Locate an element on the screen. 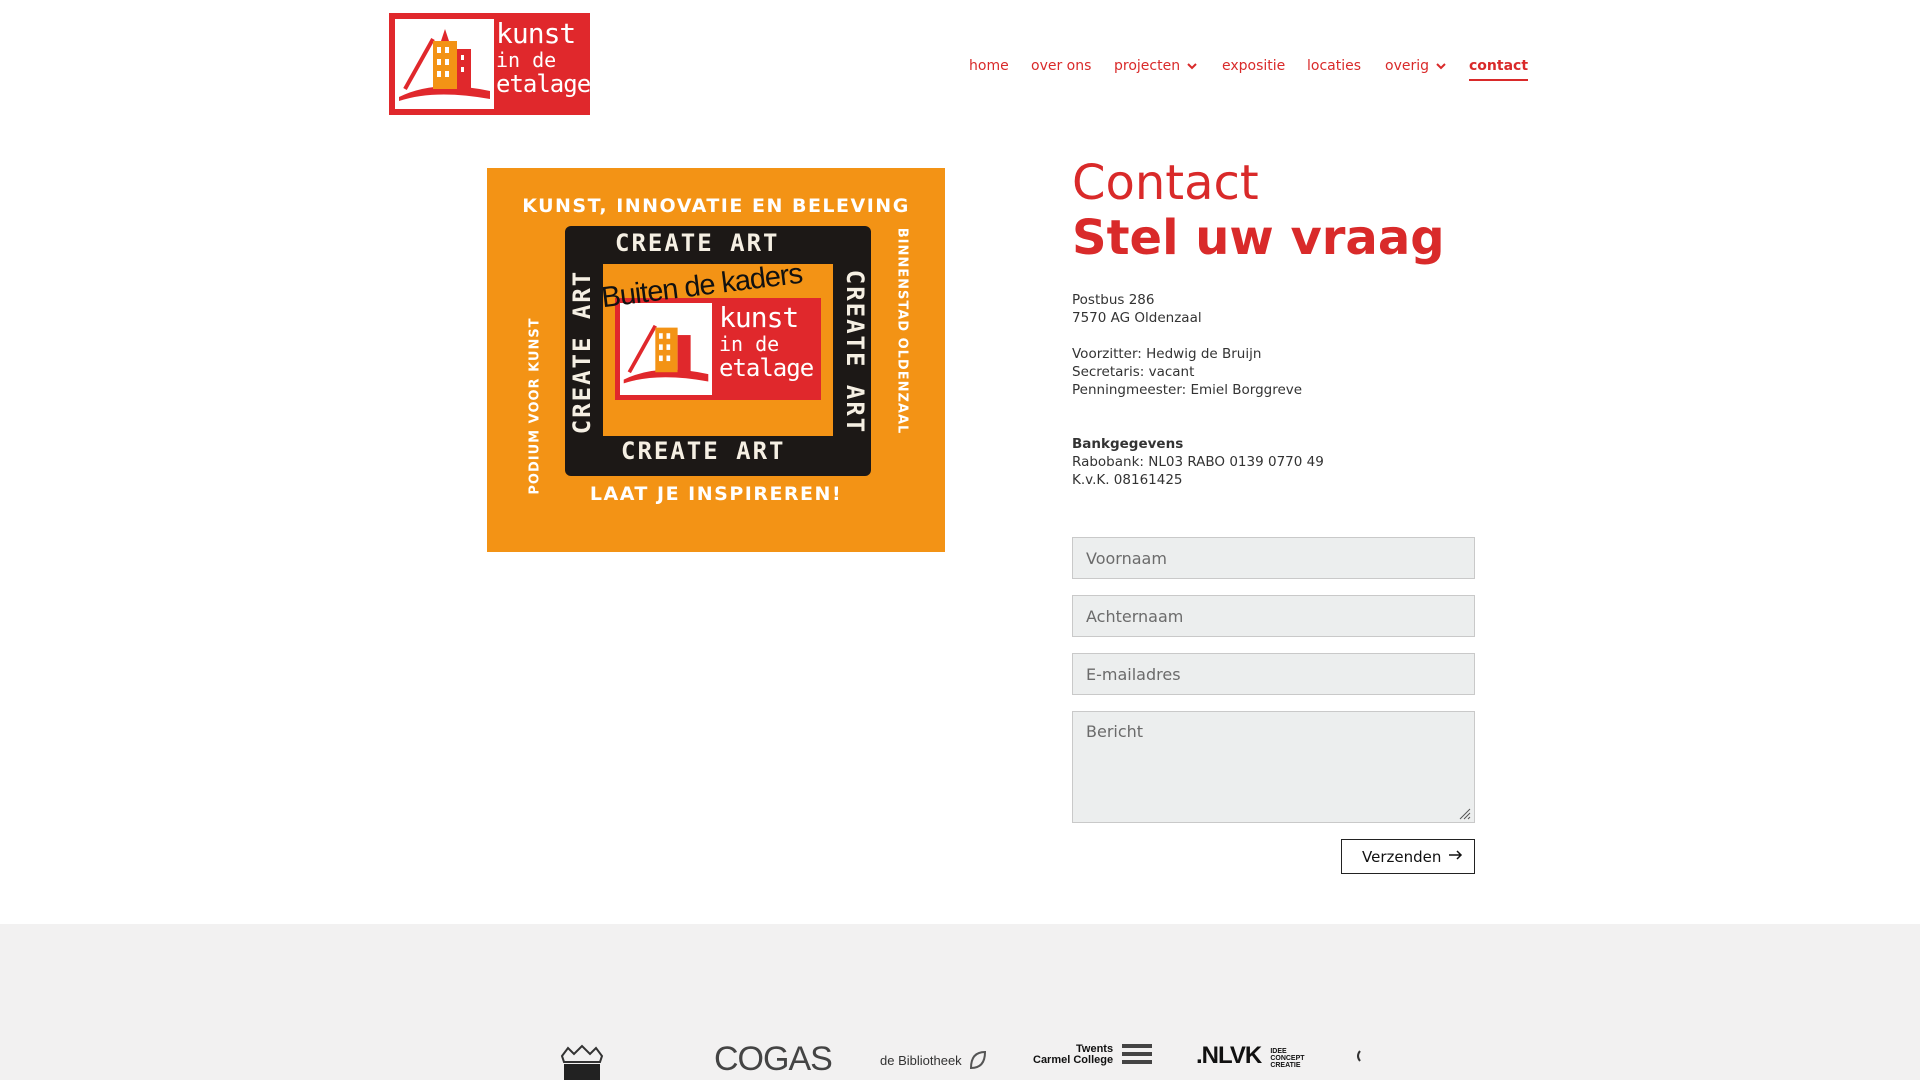  partial-sponsor-logo is located at coordinates (1359, 1056).